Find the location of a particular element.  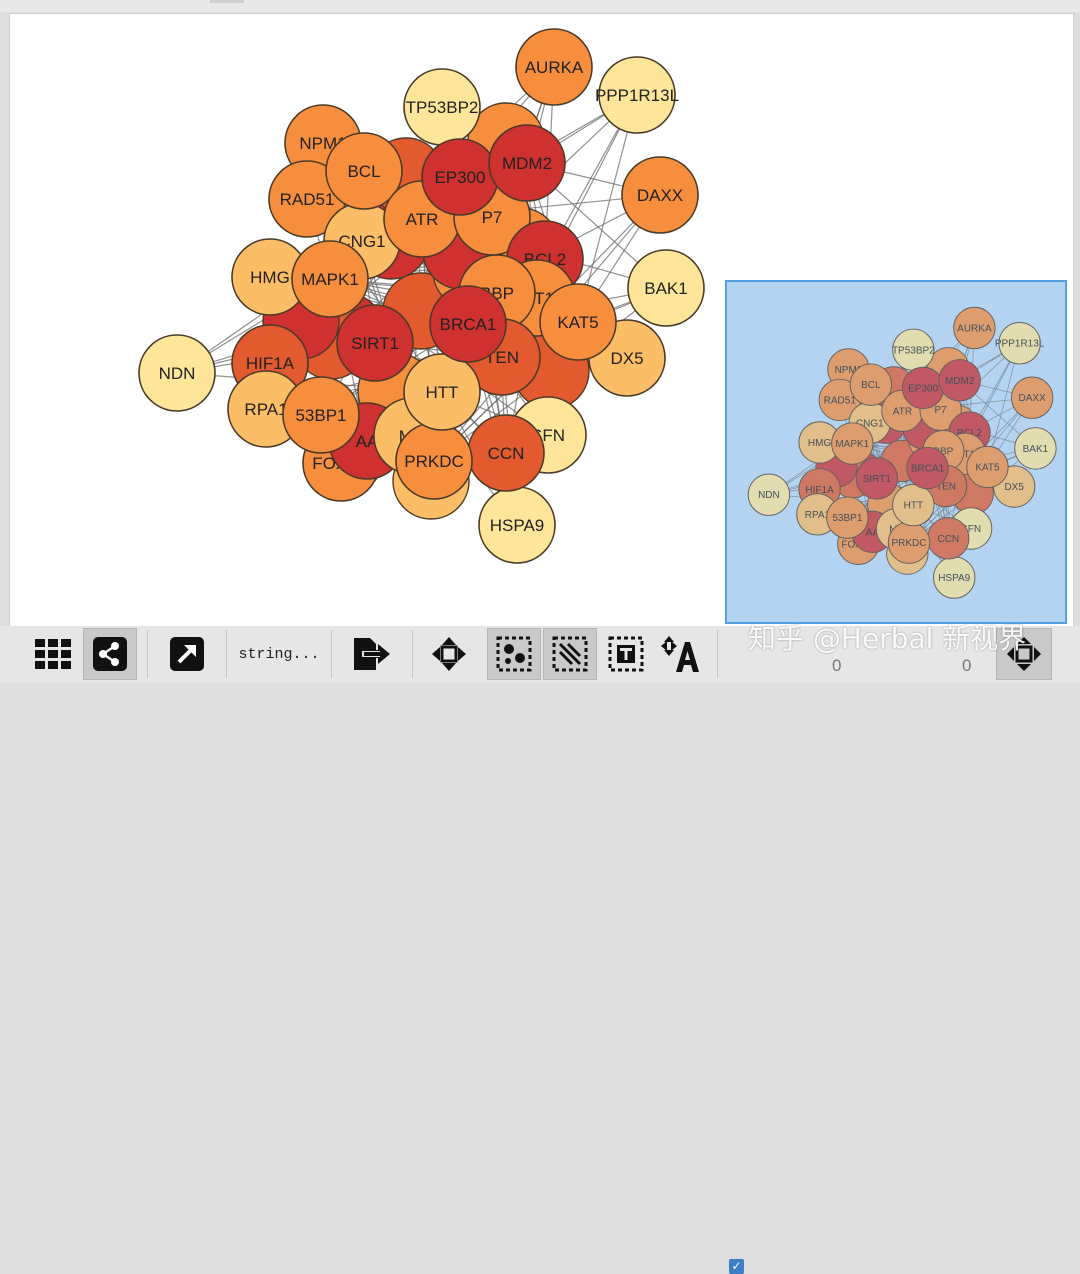

node-mapk1: MAPK1 is located at coordinates (330, 279).